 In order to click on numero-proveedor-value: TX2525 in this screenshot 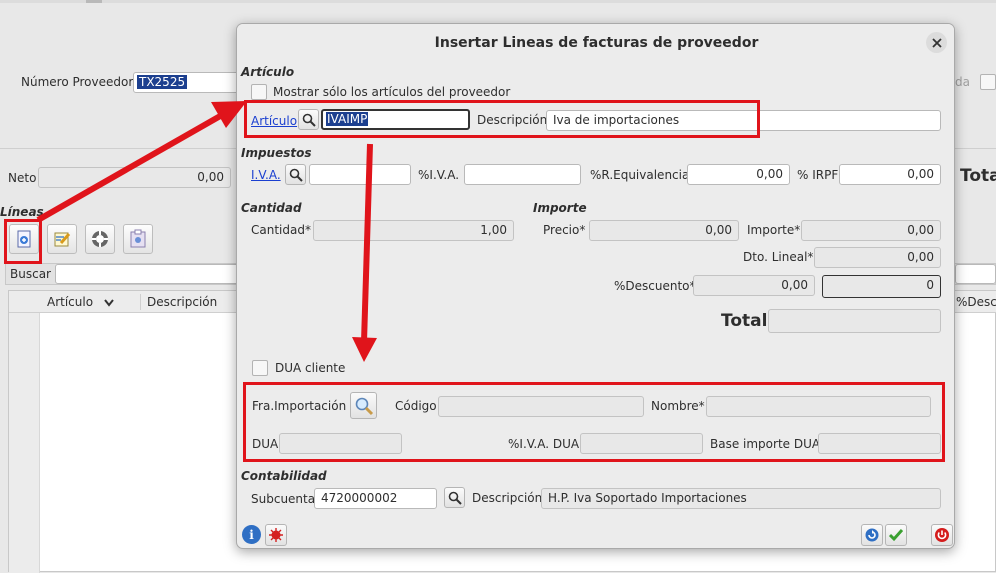, I will do `click(162, 82)`.